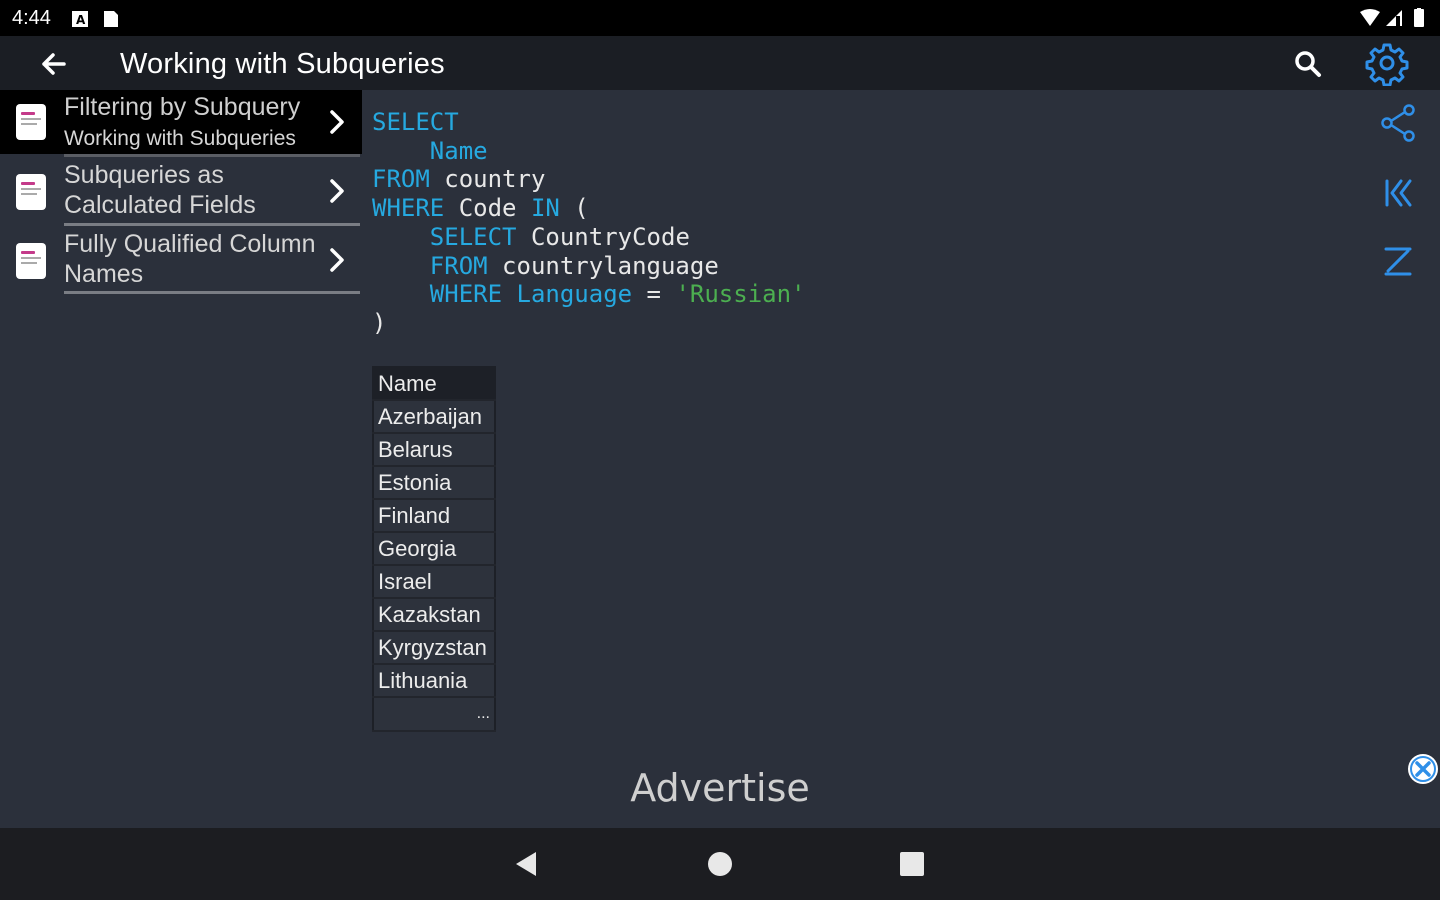  Describe the element at coordinates (458, 150) in the screenshot. I see `code-token: Name` at that location.